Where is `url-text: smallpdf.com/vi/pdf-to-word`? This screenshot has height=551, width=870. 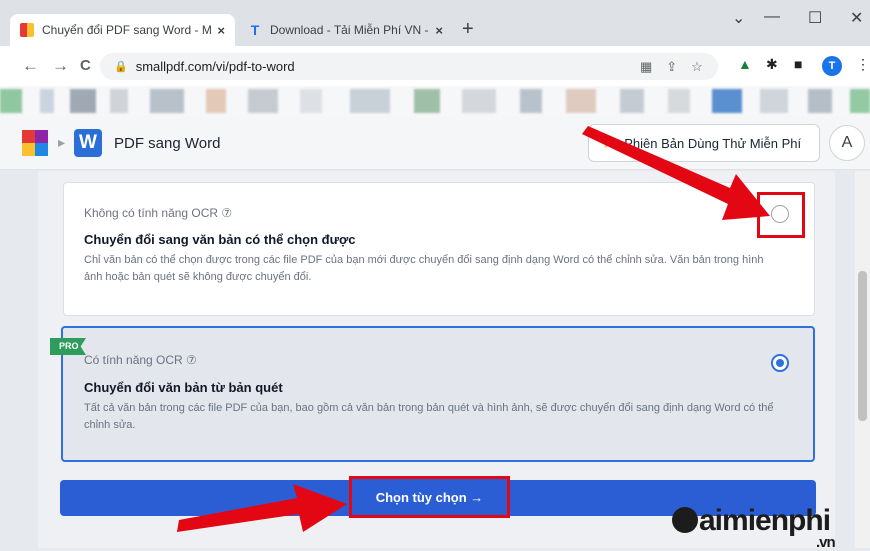
url-text: smallpdf.com/vi/pdf-to-word is located at coordinates (215, 66).